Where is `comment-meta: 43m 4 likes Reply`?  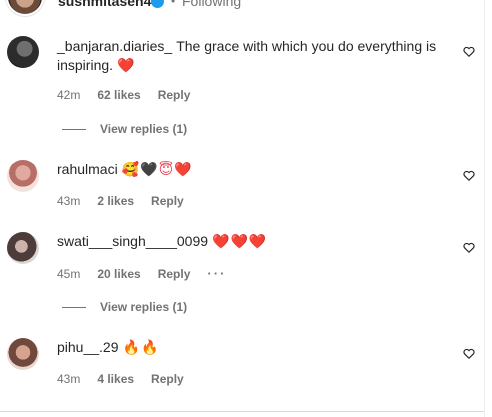 comment-meta: 43m 4 likes Reply is located at coordinates (129, 379).